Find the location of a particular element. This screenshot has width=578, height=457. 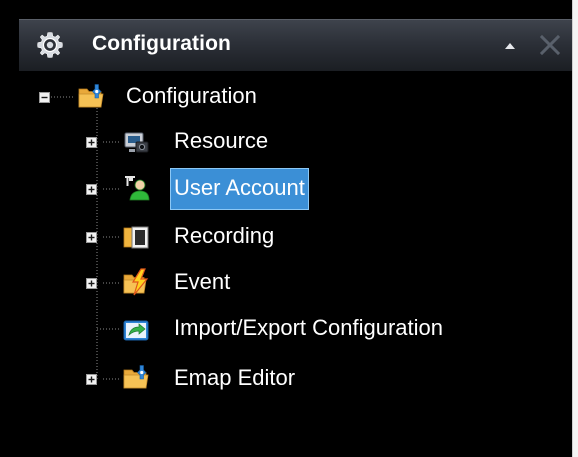

window-edge is located at coordinates (575, 228).